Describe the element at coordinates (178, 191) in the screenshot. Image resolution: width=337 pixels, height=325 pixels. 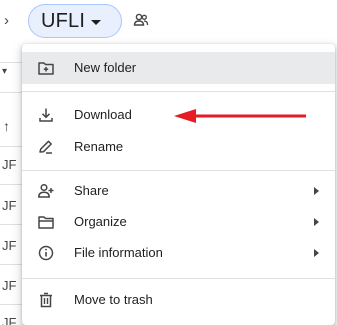
I see `menu-item-share: Share` at that location.